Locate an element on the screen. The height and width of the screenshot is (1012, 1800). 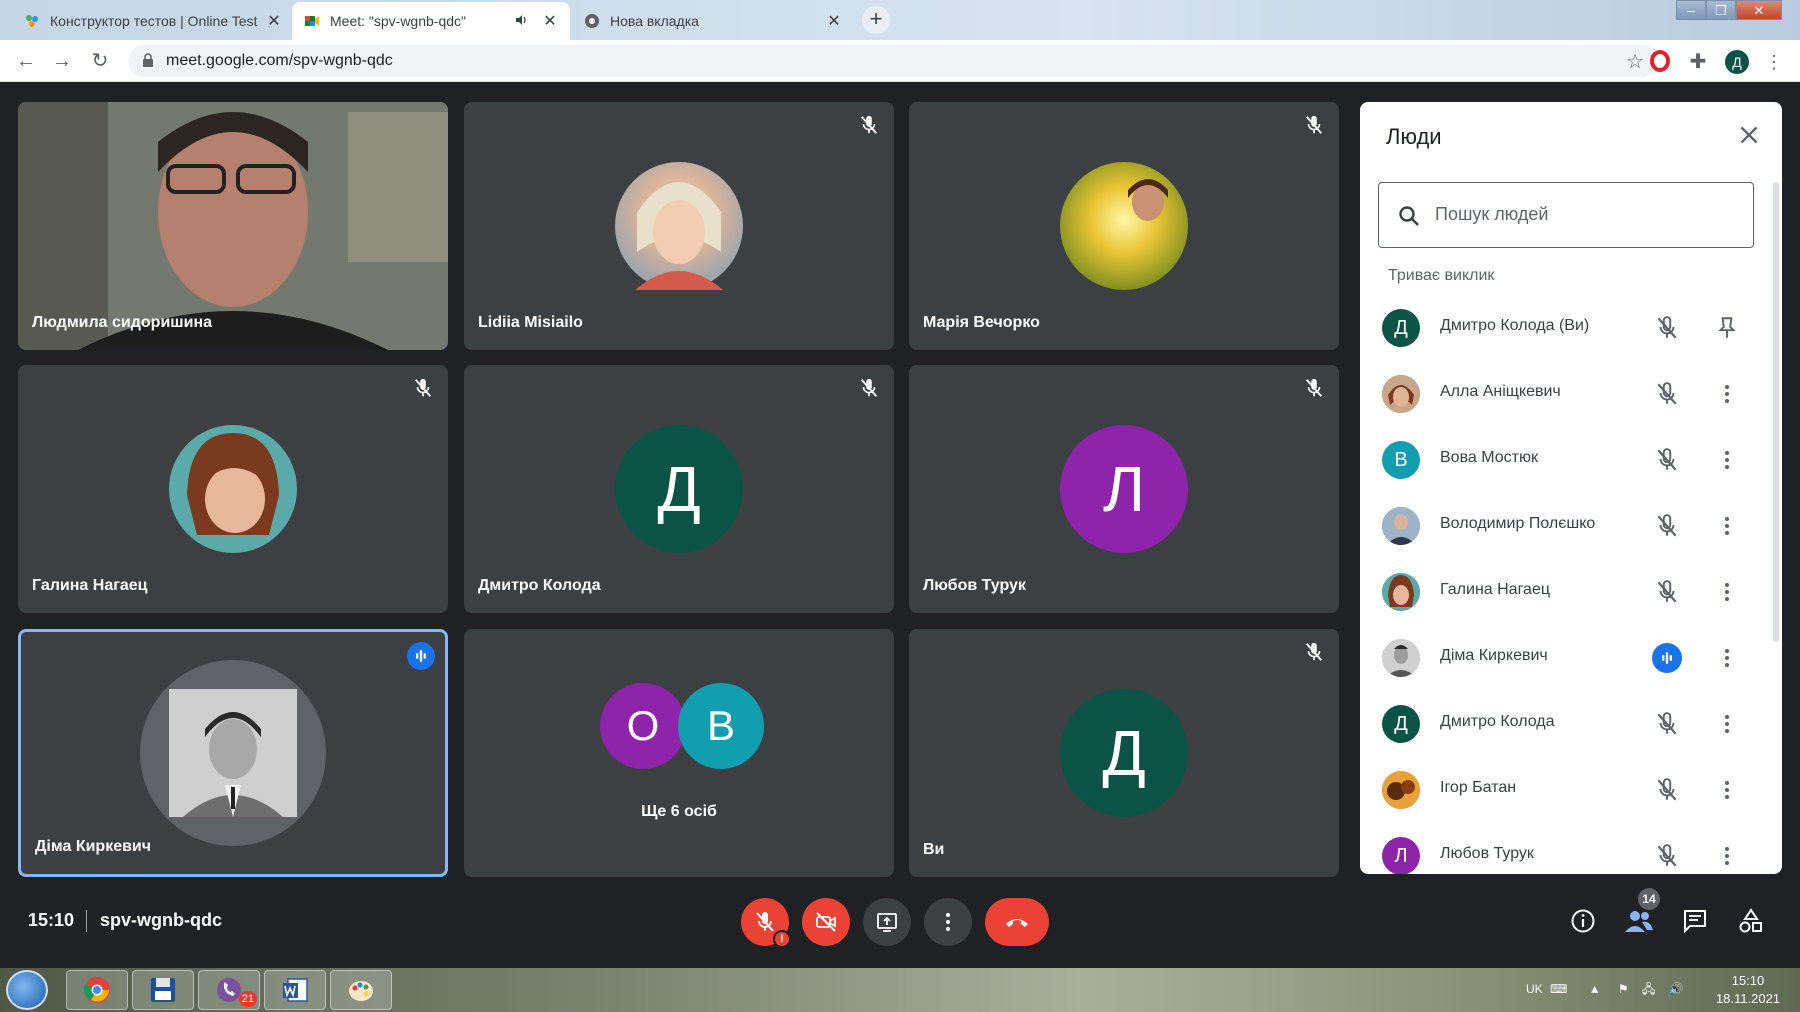
person-avatar is located at coordinates (1401, 526).